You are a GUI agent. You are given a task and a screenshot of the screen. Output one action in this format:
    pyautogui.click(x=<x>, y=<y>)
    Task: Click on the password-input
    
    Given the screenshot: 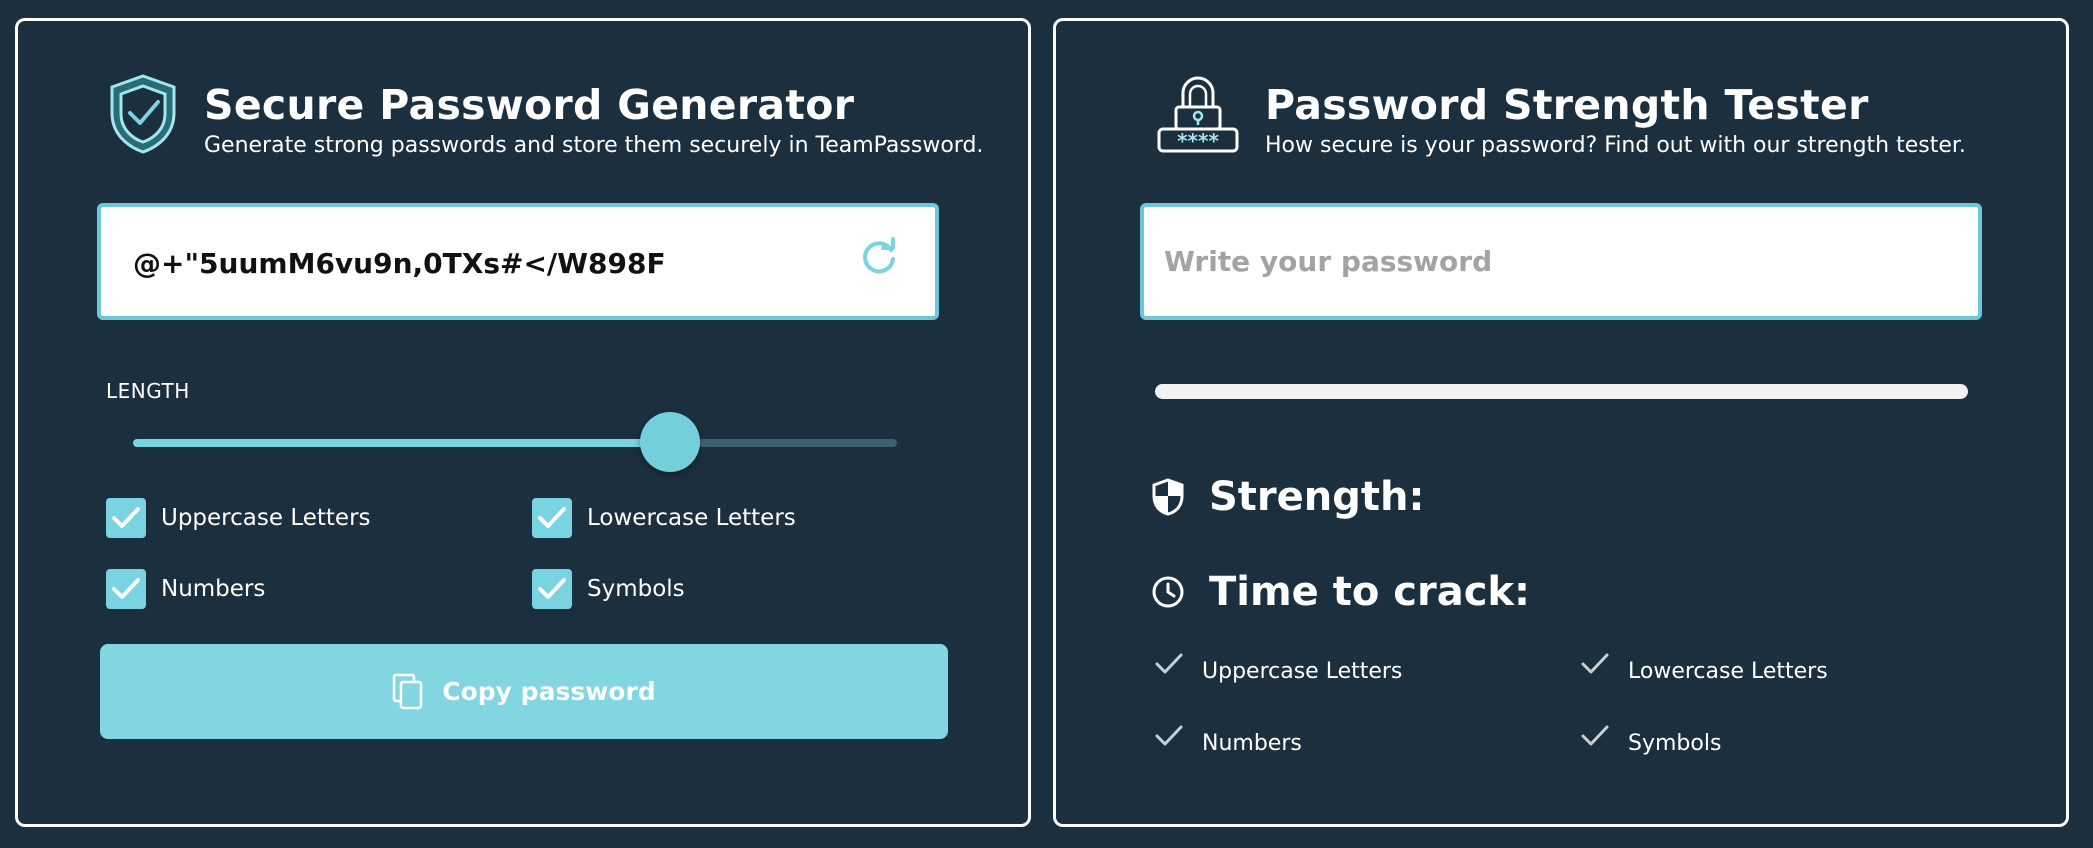 What is the action you would take?
    pyautogui.click(x=1561, y=261)
    